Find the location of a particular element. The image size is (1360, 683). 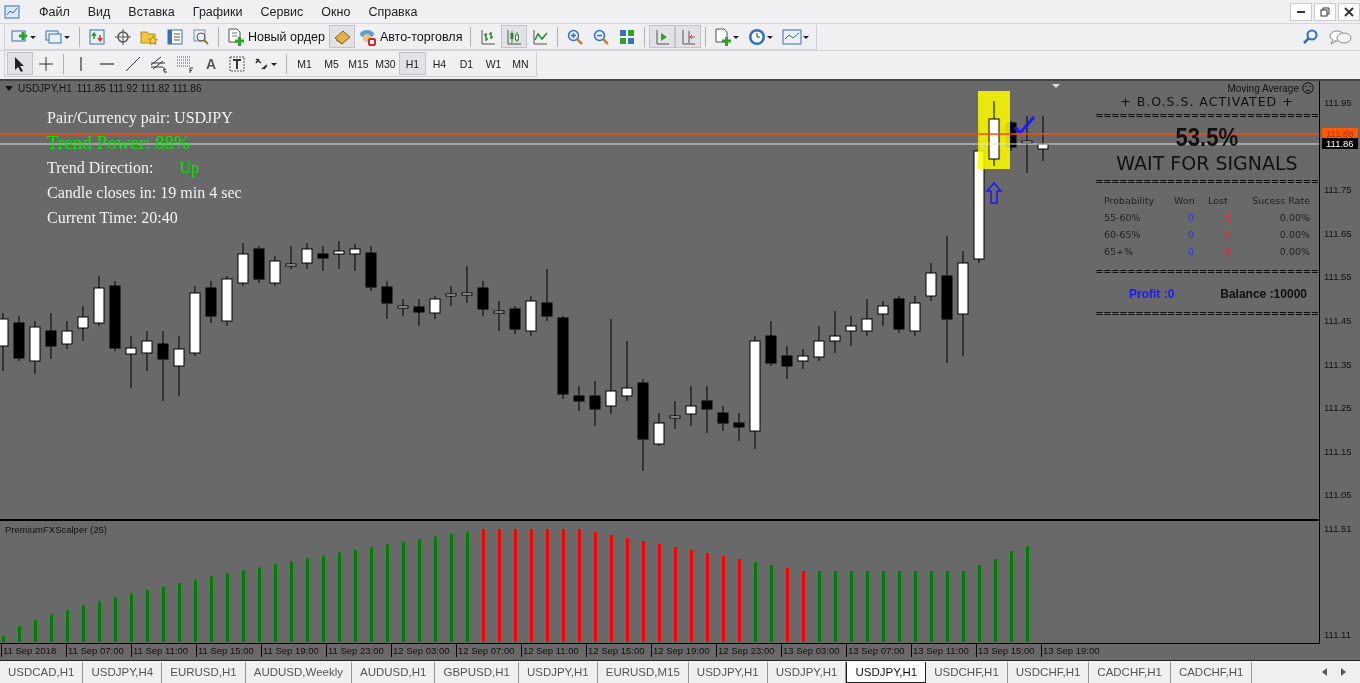

chart-tab: USDJPY,H4 is located at coordinates (123, 672).